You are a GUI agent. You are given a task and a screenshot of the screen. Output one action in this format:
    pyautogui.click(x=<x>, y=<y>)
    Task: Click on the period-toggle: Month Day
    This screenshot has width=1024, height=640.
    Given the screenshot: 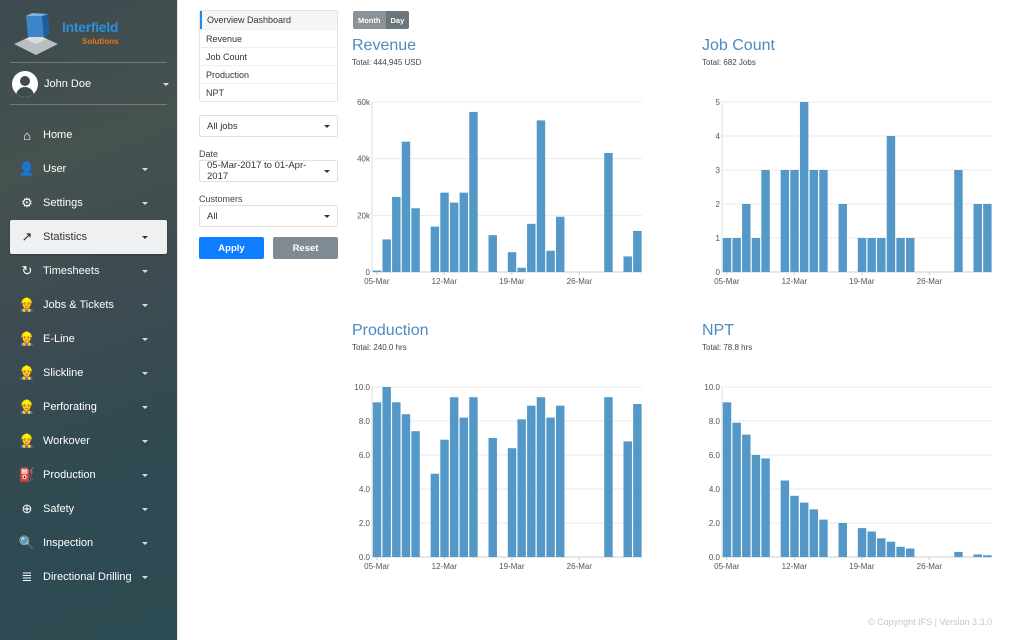 What is the action you would take?
    pyautogui.click(x=381, y=20)
    